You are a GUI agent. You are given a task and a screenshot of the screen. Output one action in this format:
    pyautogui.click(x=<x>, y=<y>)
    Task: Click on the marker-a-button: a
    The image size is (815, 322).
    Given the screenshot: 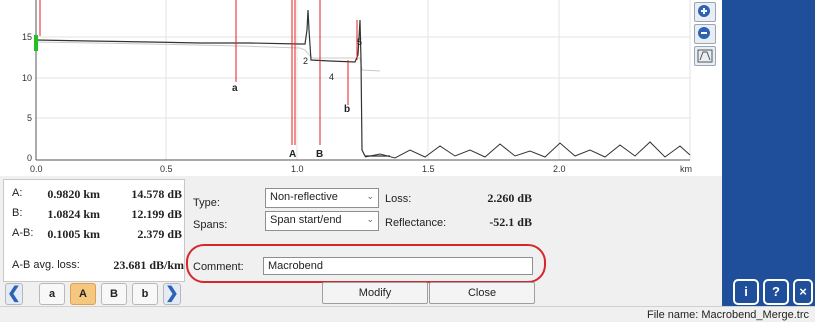 What is the action you would take?
    pyautogui.click(x=52, y=294)
    